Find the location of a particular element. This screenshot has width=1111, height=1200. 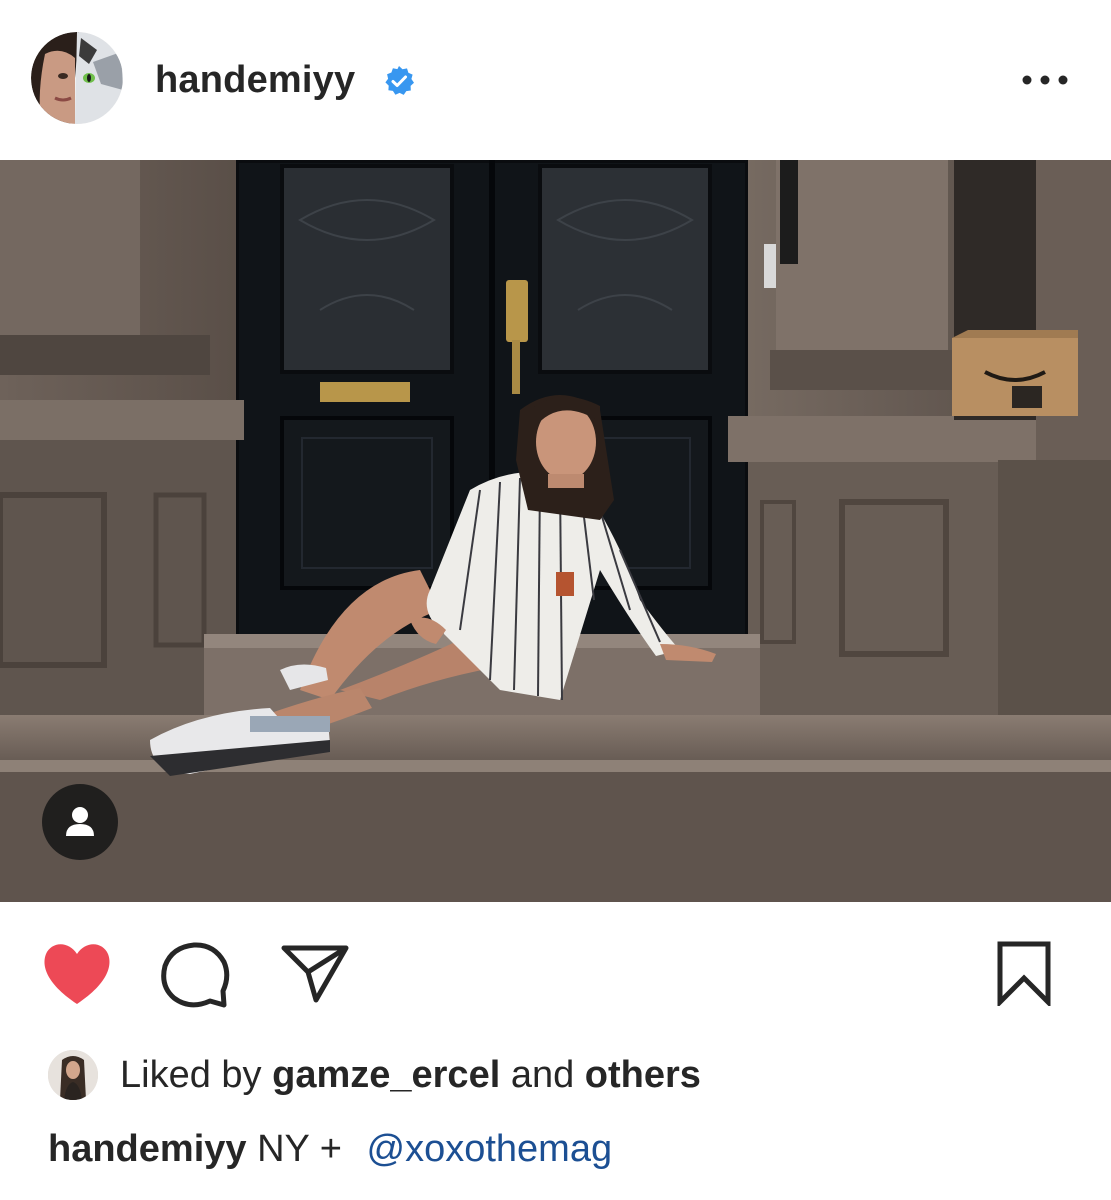

liker-avatar is located at coordinates (73, 1075).